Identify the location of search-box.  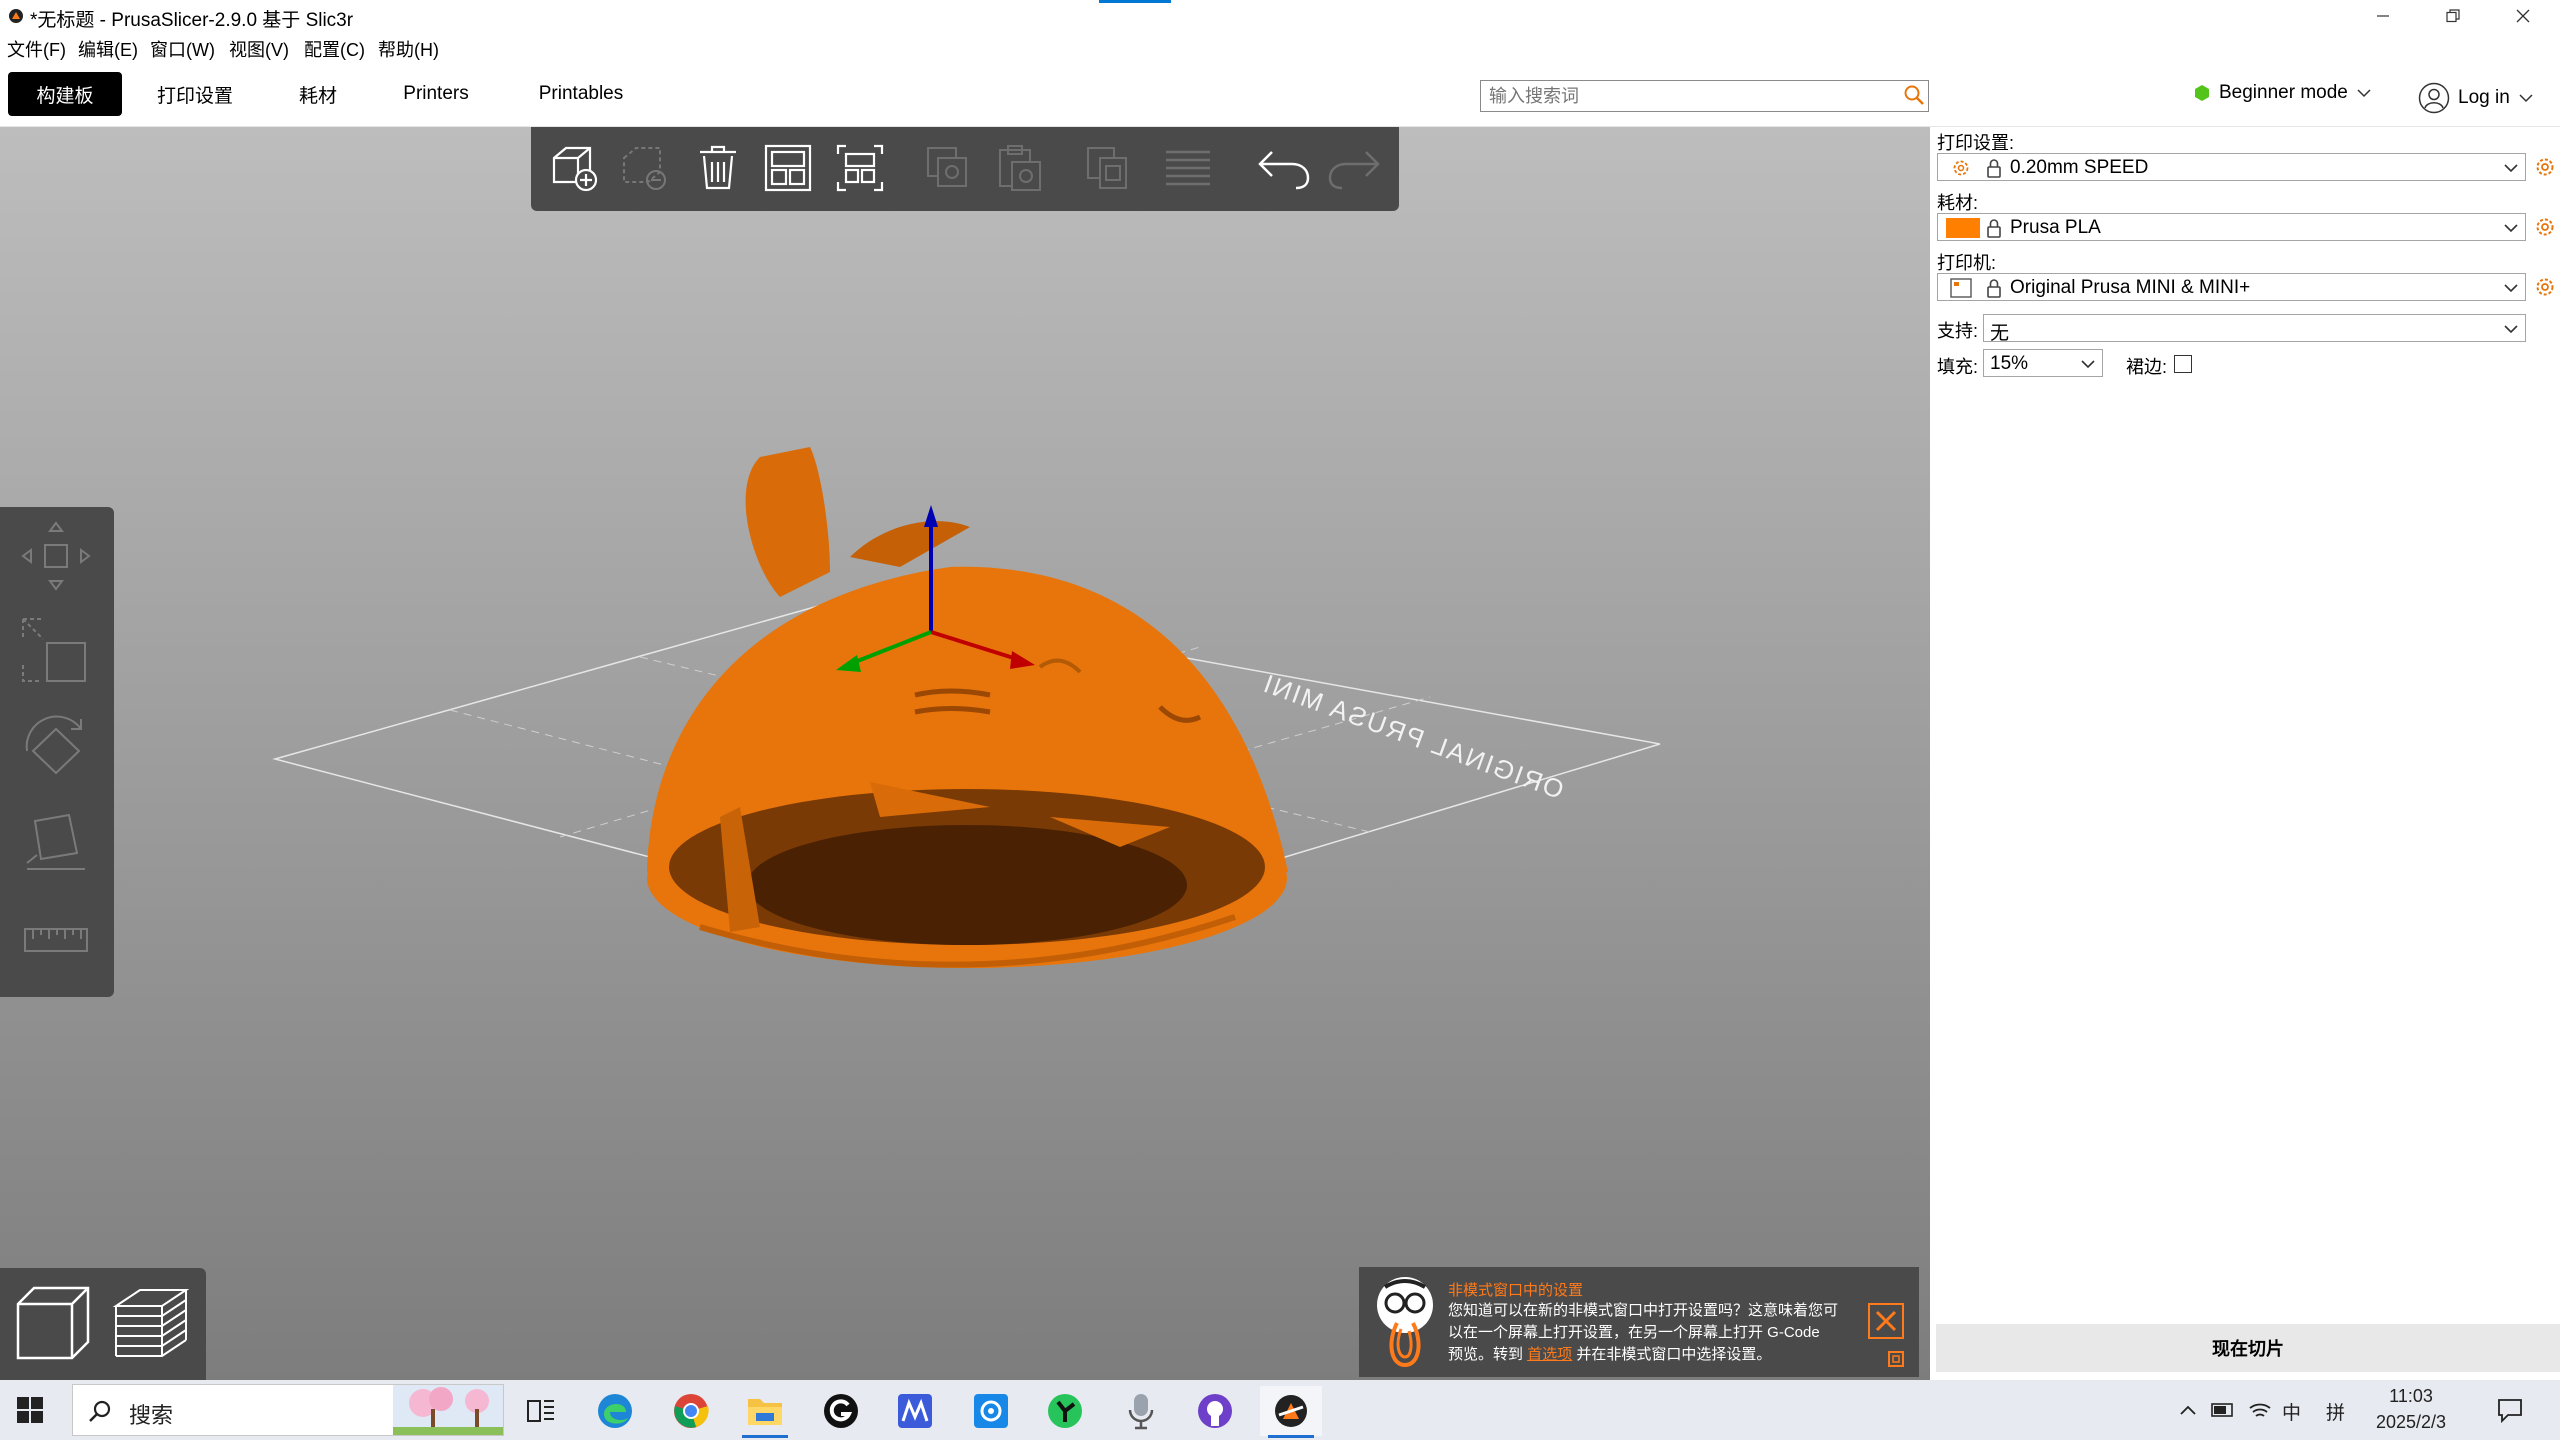
(1704, 96).